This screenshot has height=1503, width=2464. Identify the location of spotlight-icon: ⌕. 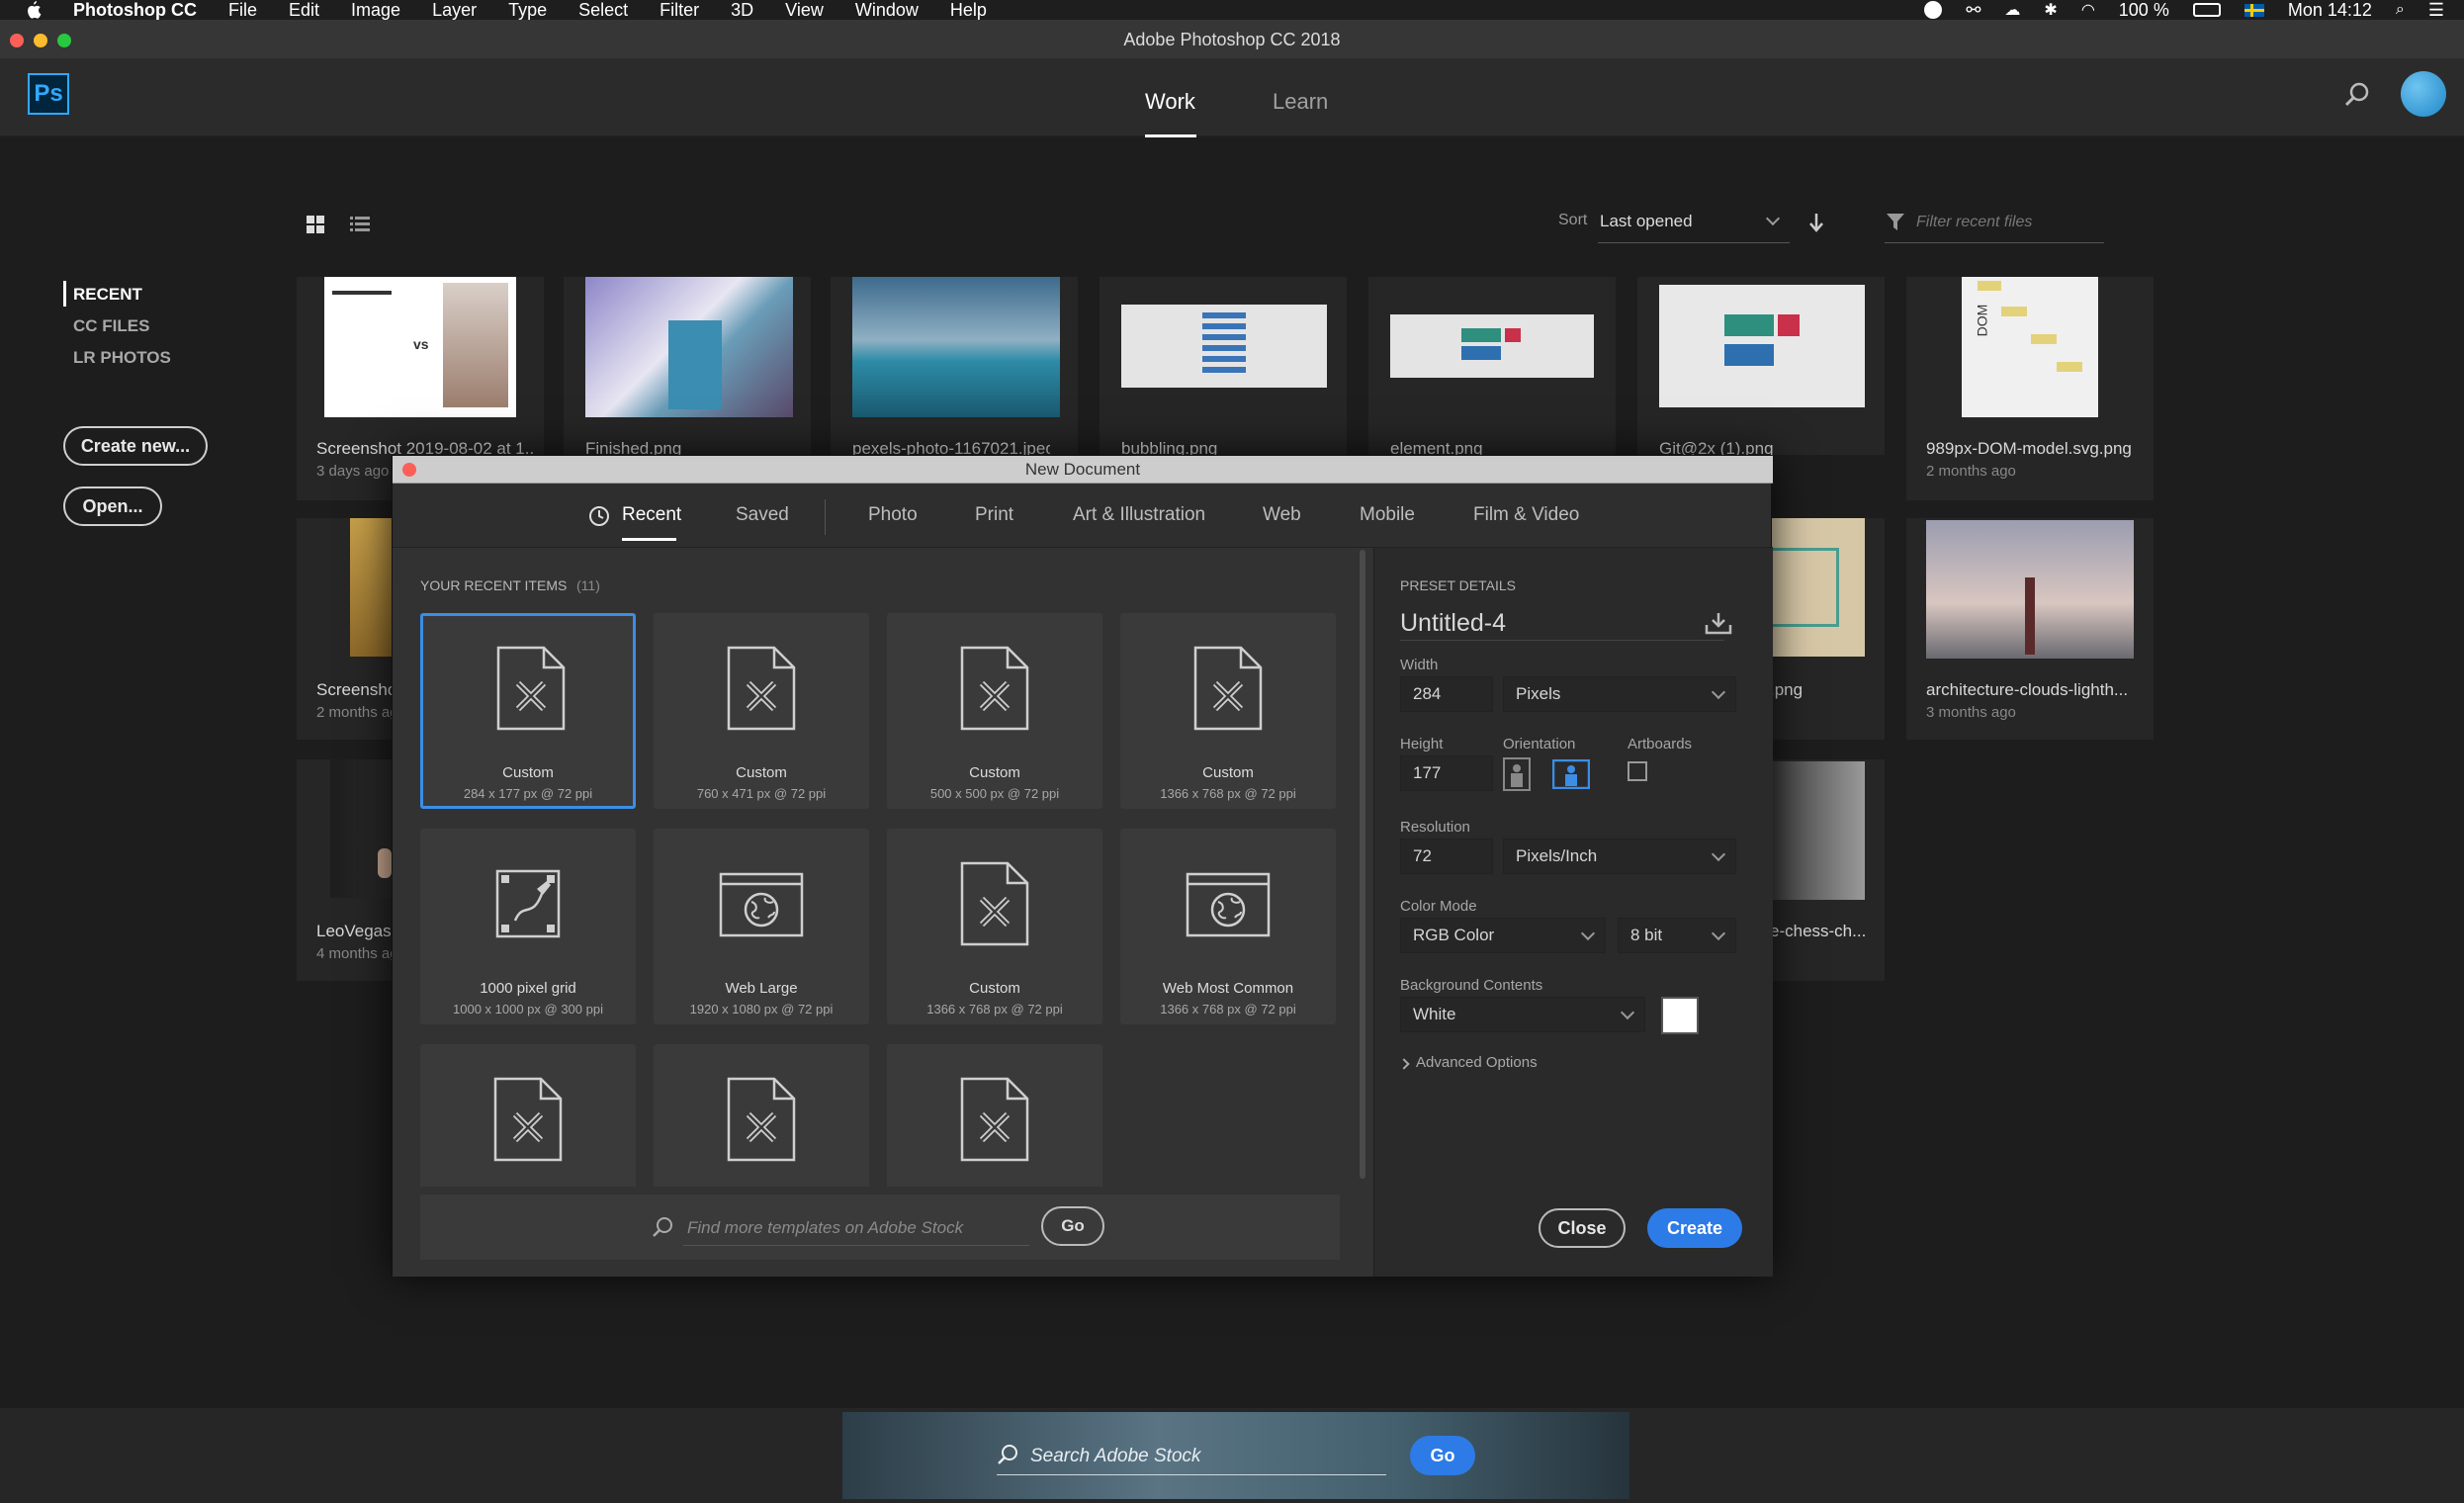
(2401, 10).